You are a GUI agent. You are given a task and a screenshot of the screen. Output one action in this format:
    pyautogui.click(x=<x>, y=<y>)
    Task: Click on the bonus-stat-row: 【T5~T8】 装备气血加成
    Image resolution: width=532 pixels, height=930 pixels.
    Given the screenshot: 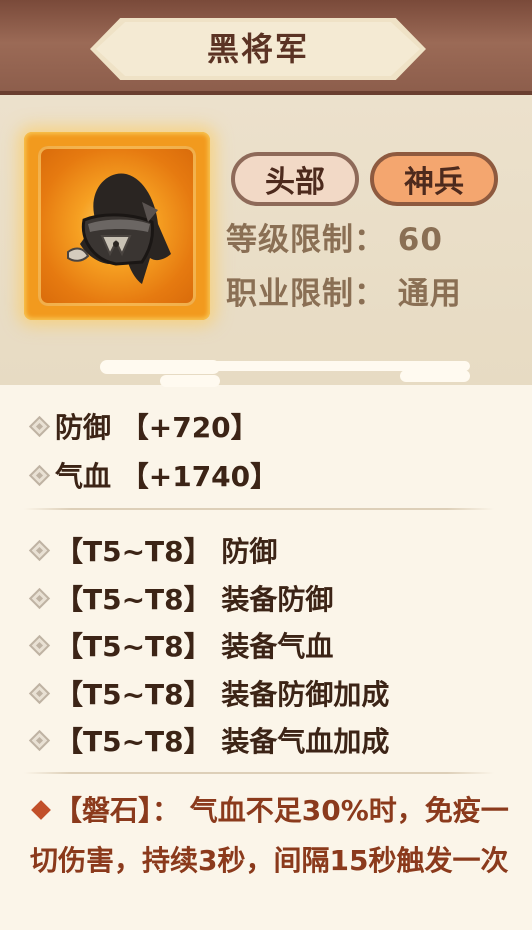 What is the action you would take?
    pyautogui.click(x=209, y=740)
    